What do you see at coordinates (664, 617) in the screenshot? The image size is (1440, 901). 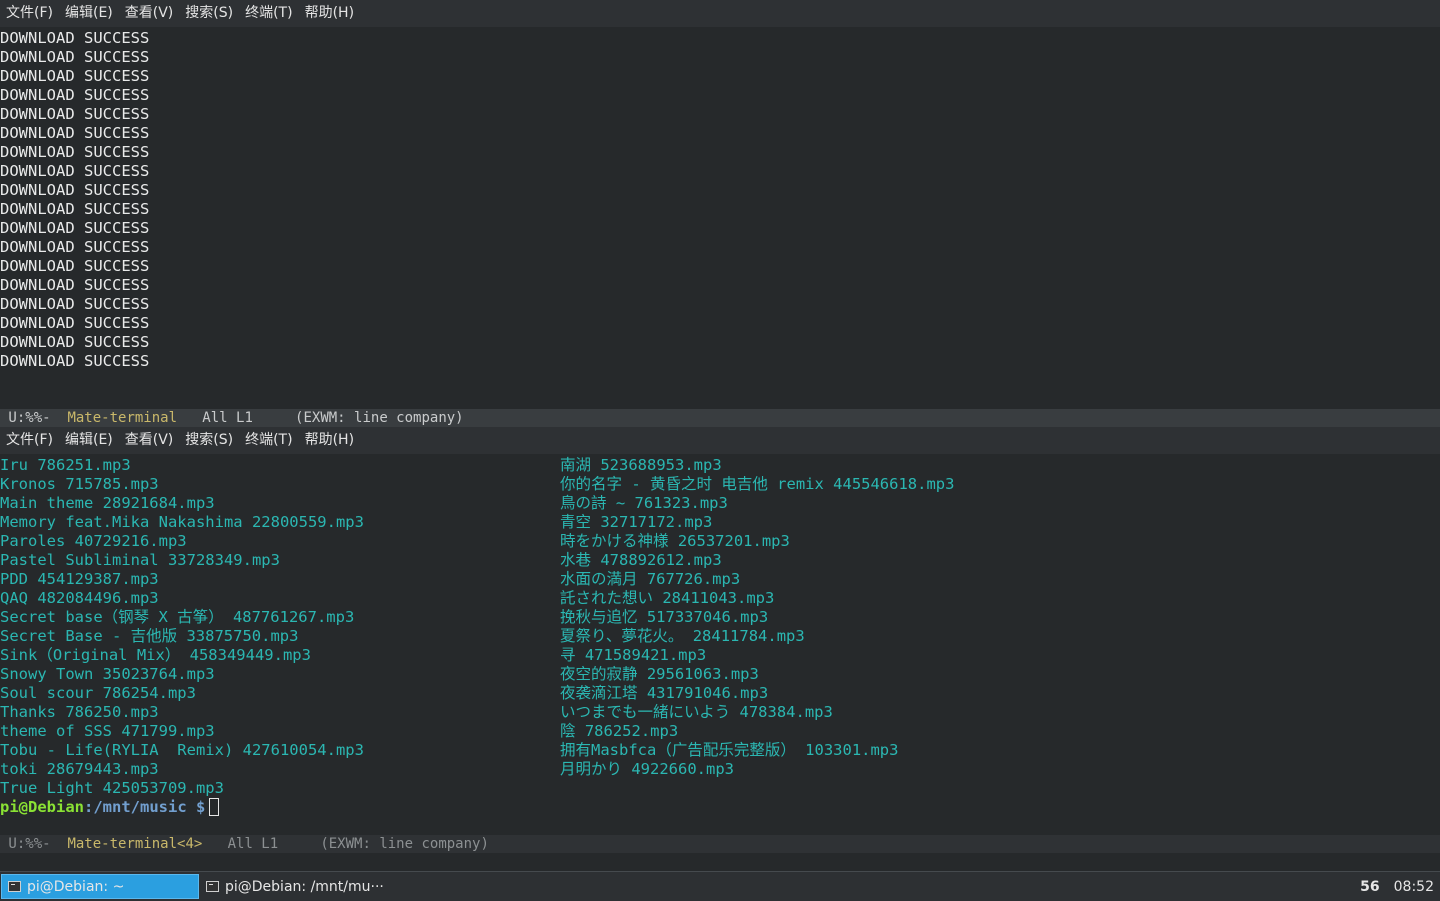 I see `file-list-item: 挽秋与追忆 517337046.mp3` at bounding box center [664, 617].